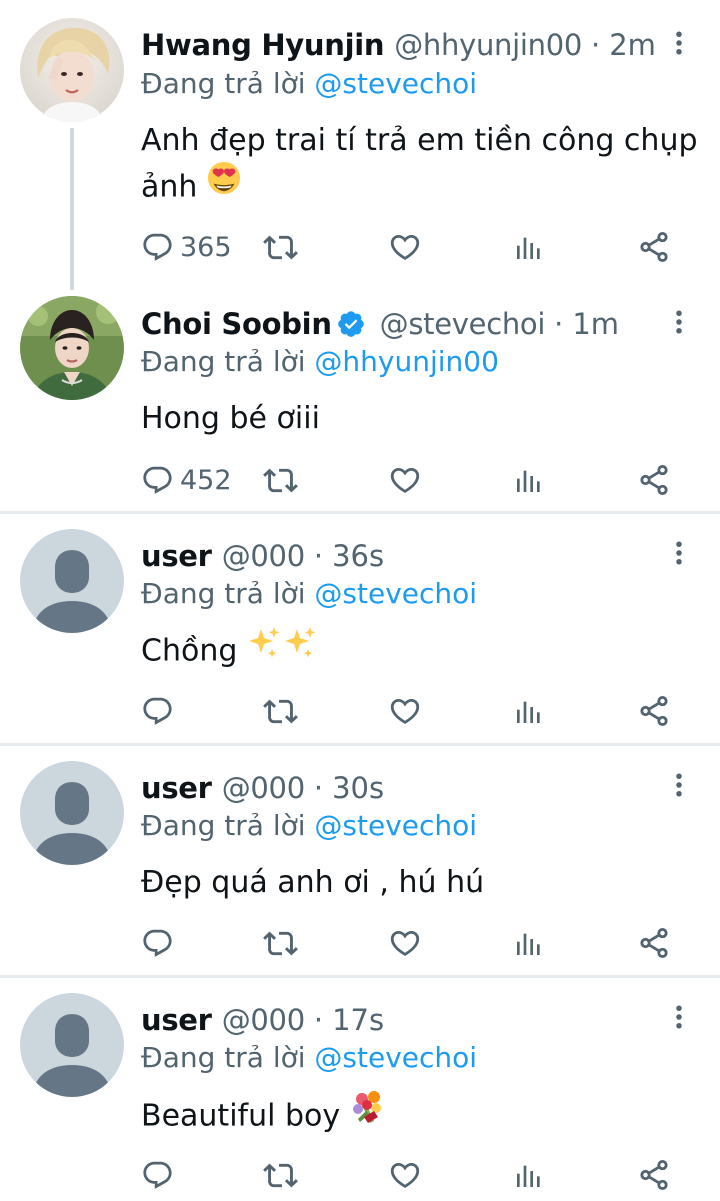 This screenshot has width=720, height=1201. I want to click on timestamp: 36s, so click(358, 556).